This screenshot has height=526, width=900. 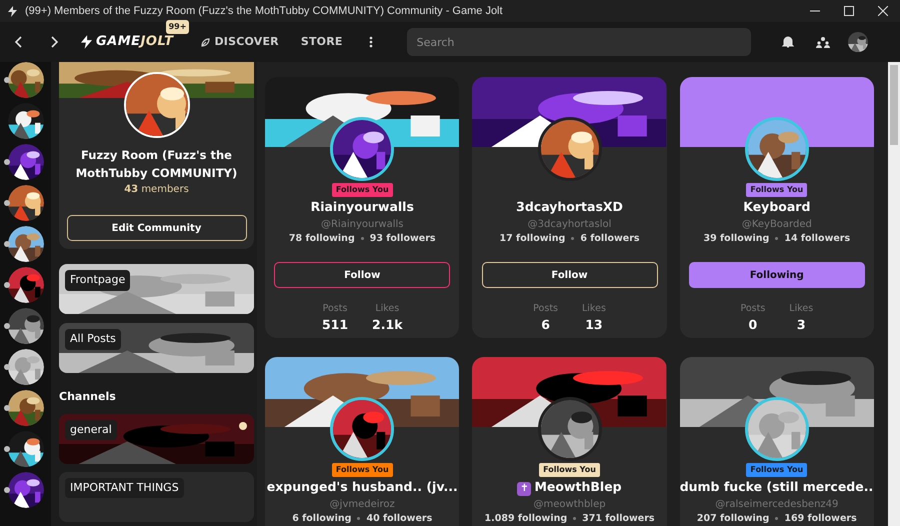 What do you see at coordinates (526, 519) in the screenshot?
I see `following-count: 1.089 following` at bounding box center [526, 519].